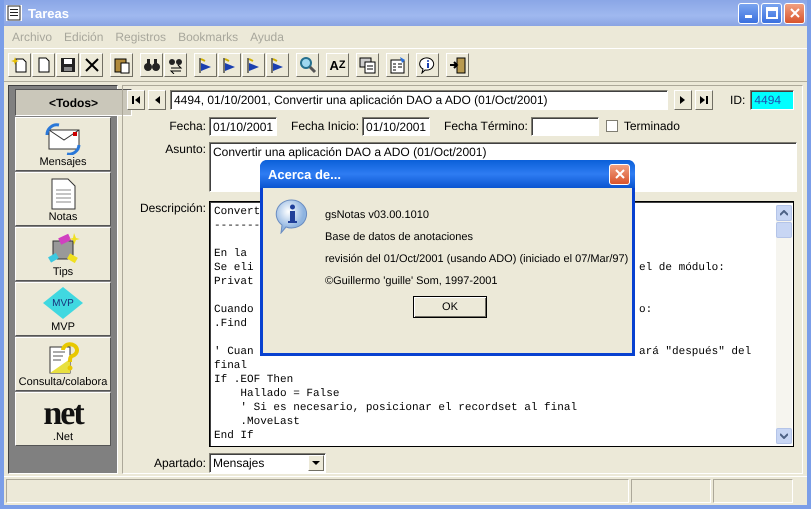 This screenshot has height=509, width=811. Describe the element at coordinates (399, 237) in the screenshot. I see `about-text: Base de datos de anotaciones` at that location.